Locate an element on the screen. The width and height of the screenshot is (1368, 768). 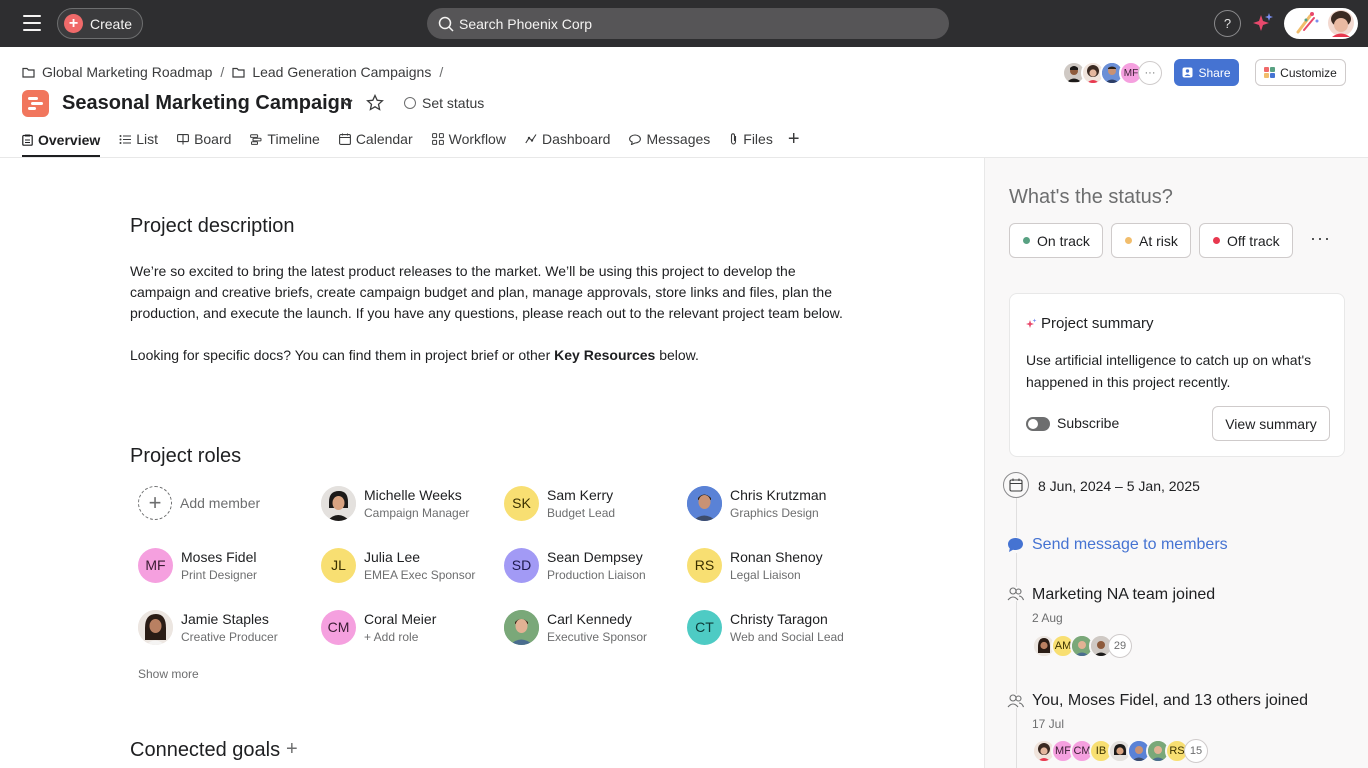
send-message-link: Send message to members is located at coordinates (1117, 545).